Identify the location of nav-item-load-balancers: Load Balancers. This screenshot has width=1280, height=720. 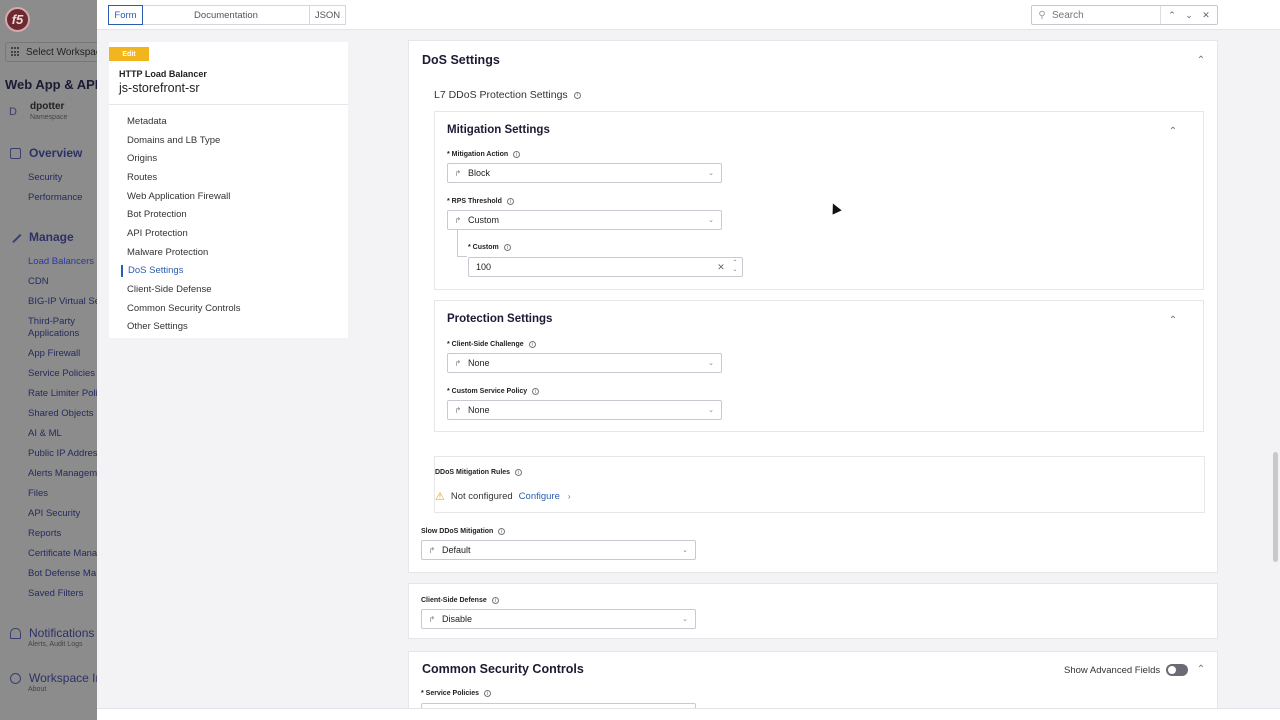
(61, 261).